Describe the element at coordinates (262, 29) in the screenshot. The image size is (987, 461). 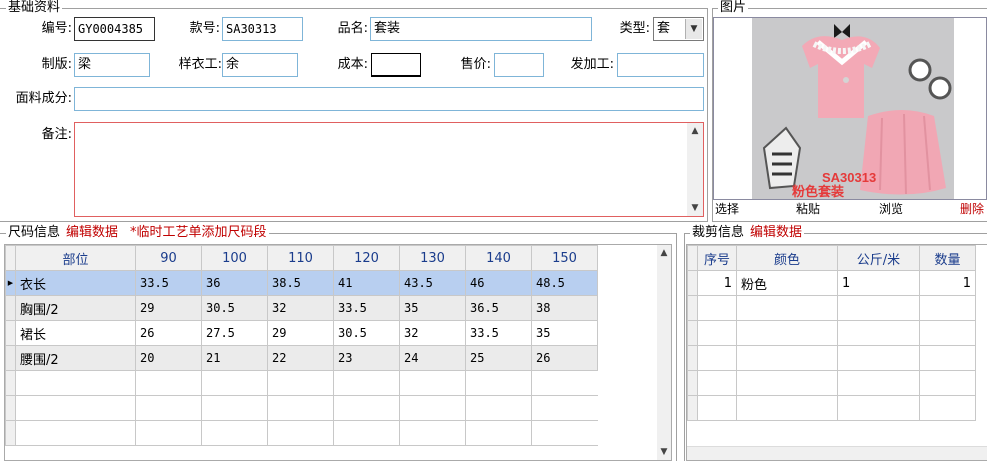
I see `style-field: SA30313` at that location.